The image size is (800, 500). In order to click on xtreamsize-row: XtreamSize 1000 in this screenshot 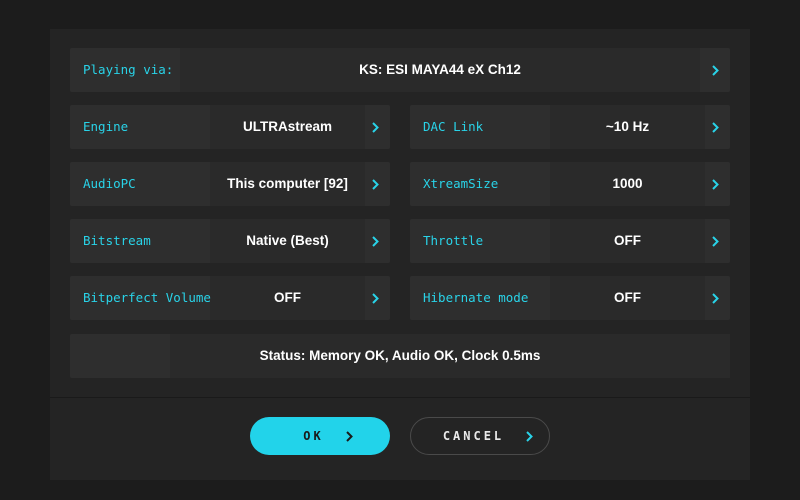, I will do `click(570, 184)`.